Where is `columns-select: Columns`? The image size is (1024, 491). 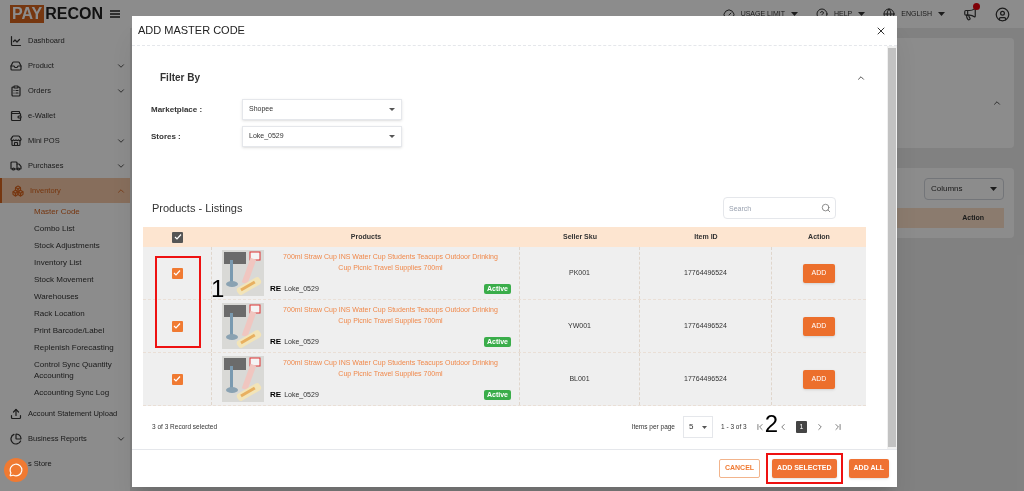
columns-select: Columns is located at coordinates (964, 189).